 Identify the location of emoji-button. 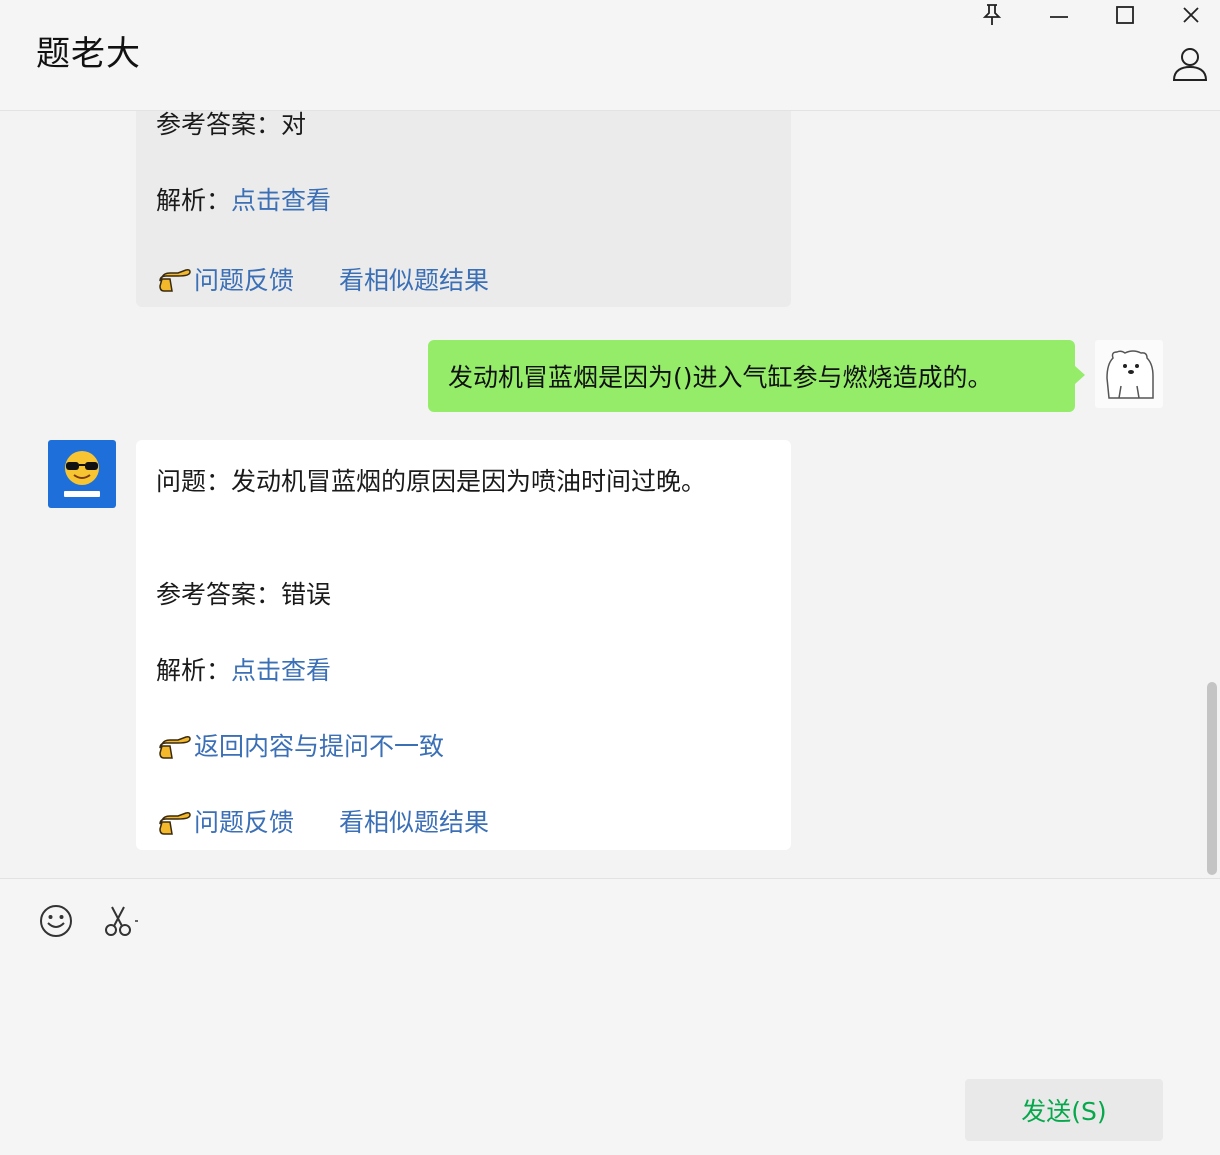
(56, 923).